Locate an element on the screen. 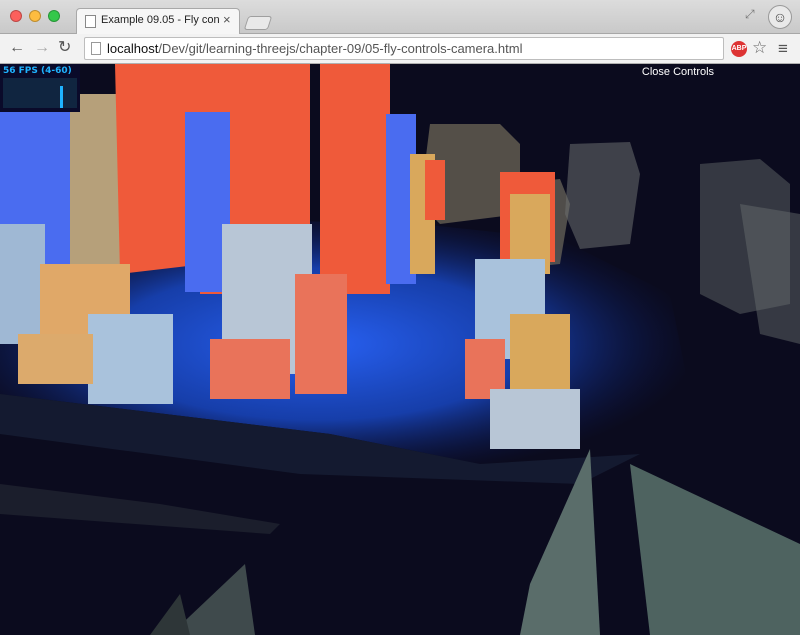 The width and height of the screenshot is (800, 635). adblock-extension-icon: ABP is located at coordinates (739, 49).